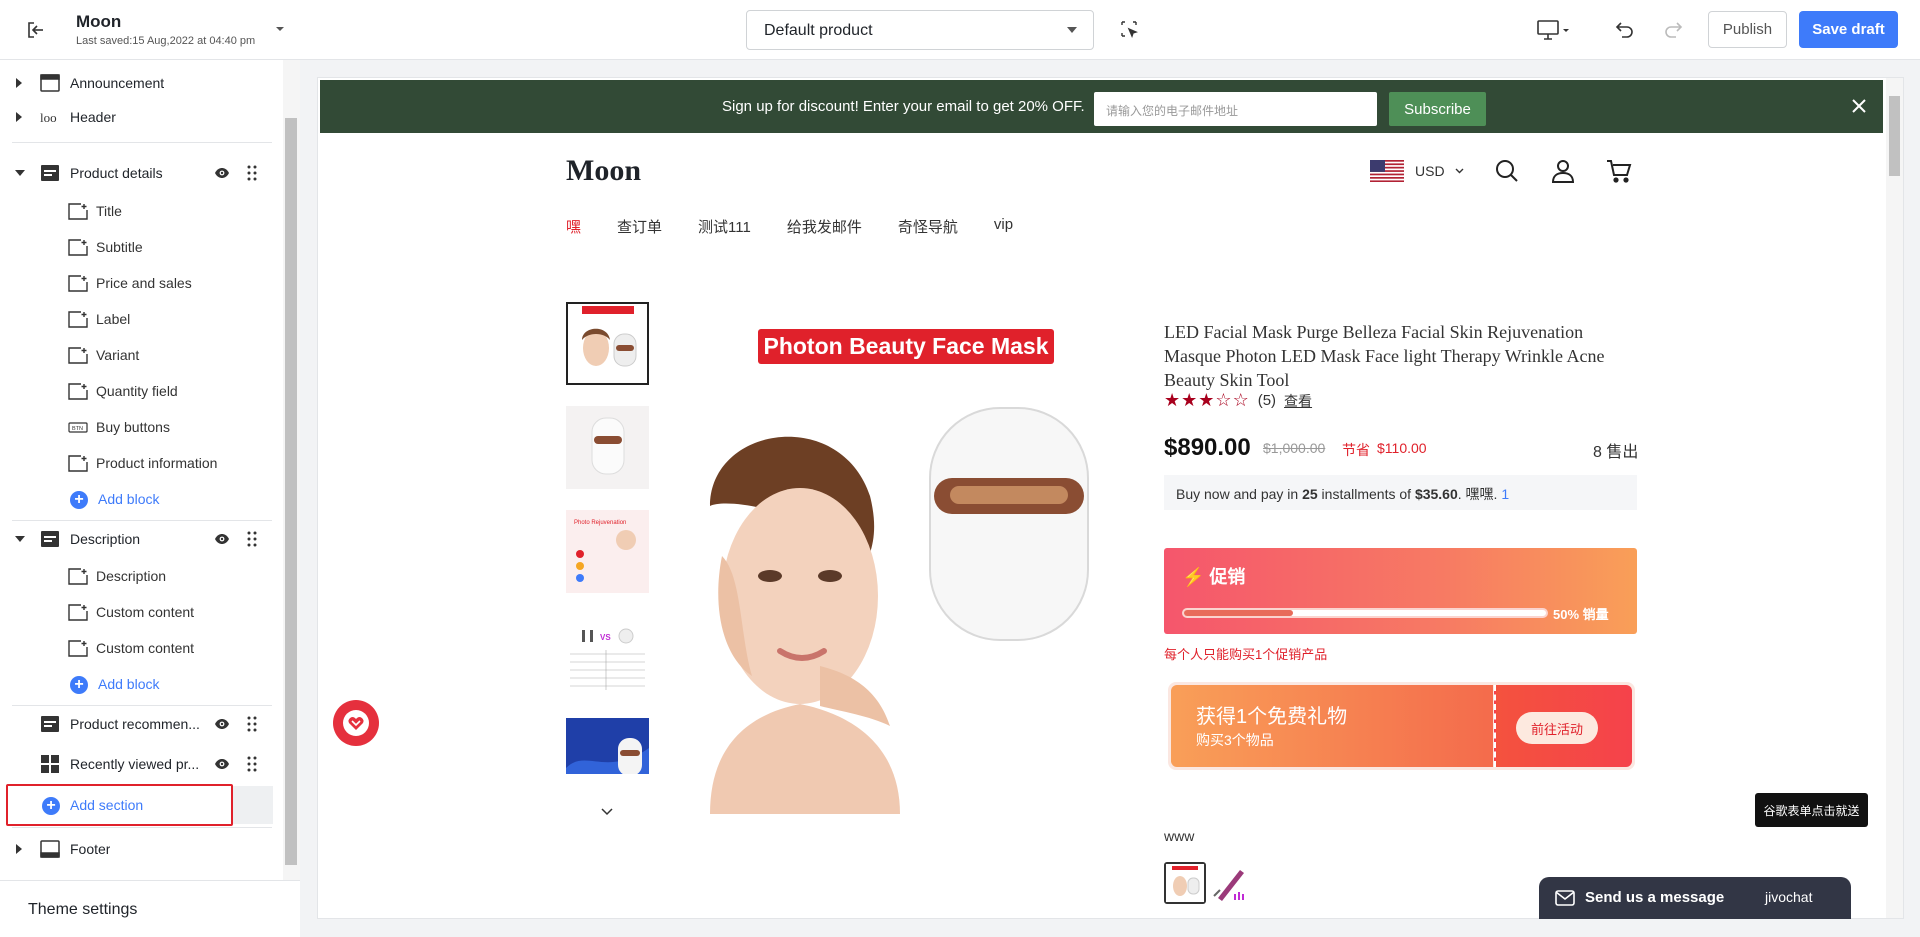 This screenshot has width=1920, height=937. I want to click on block-label: Label, so click(113, 319).